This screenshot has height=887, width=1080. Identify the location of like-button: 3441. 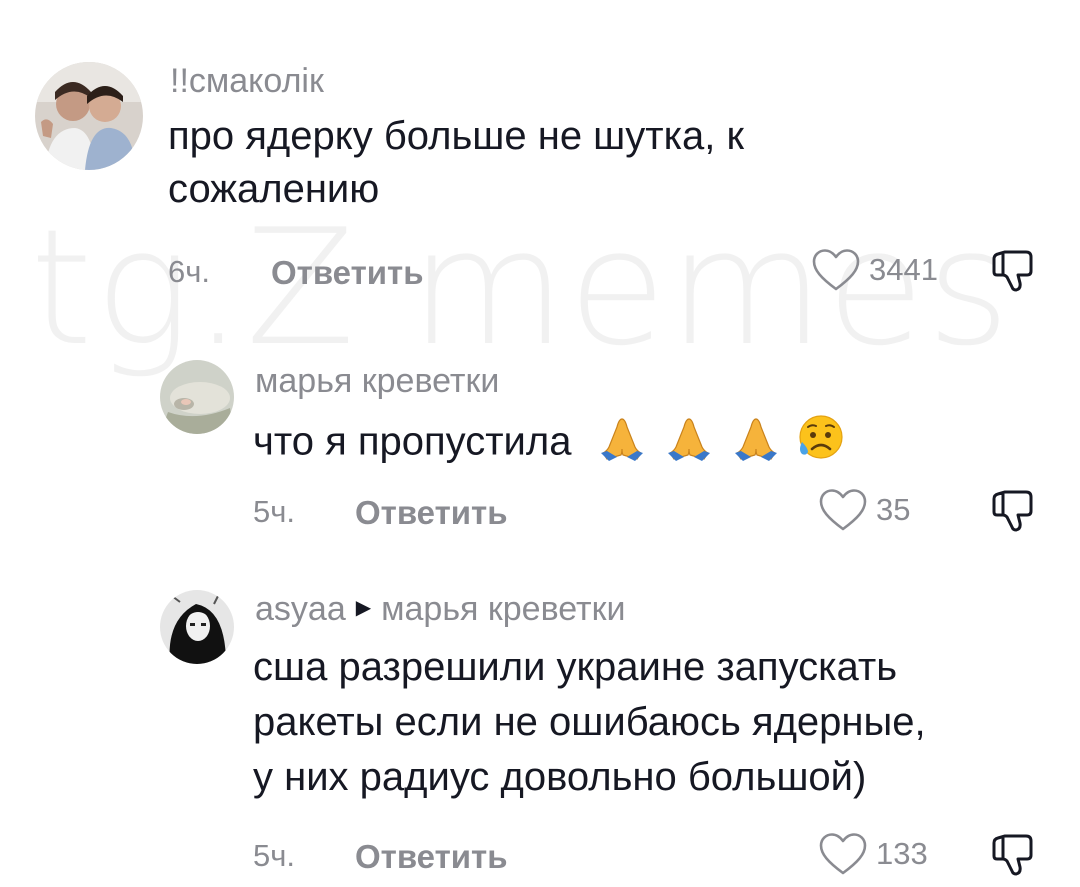
(874, 270).